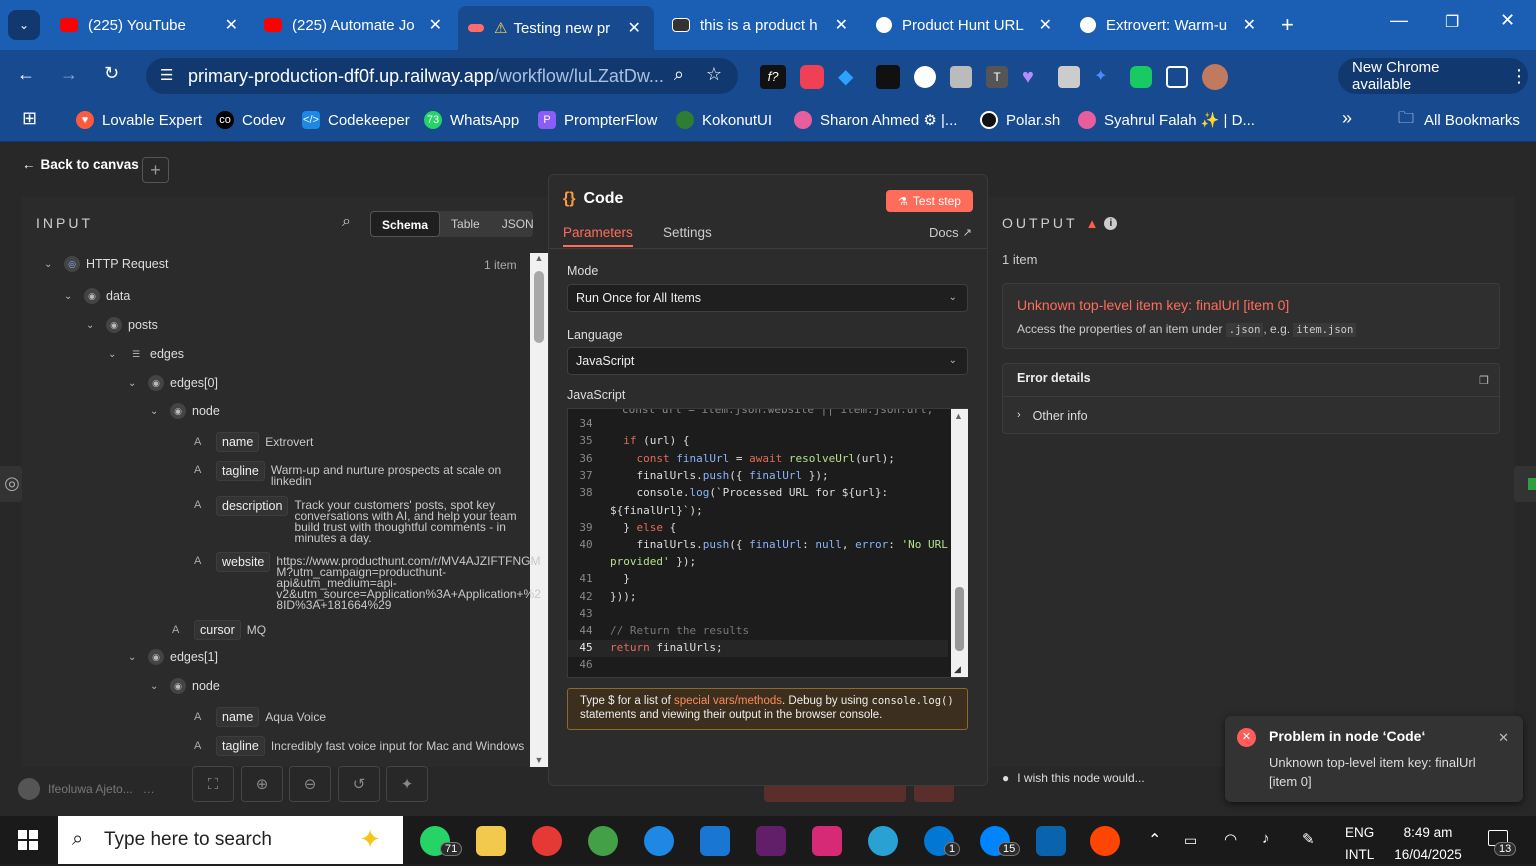  What do you see at coordinates (122, 325) in the screenshot?
I see `tree-row-posts: ⌄ ◉ posts` at bounding box center [122, 325].